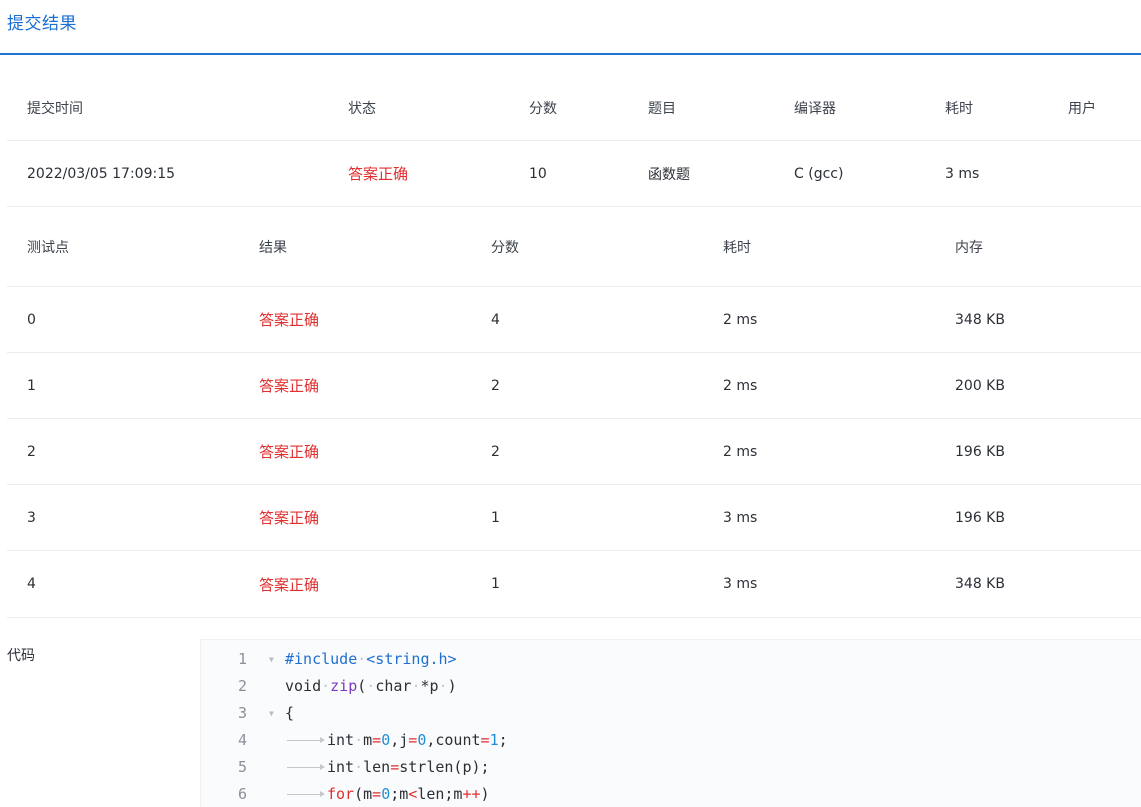  What do you see at coordinates (669, 173) in the screenshot?
I see `problem-type: 函数题` at bounding box center [669, 173].